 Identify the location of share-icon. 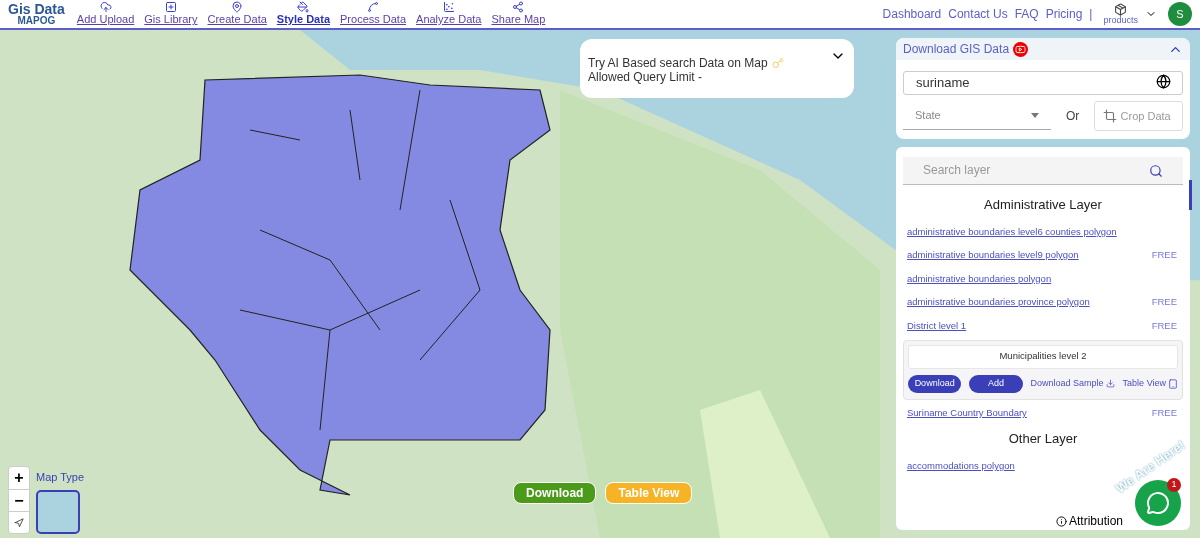
(518, 7).